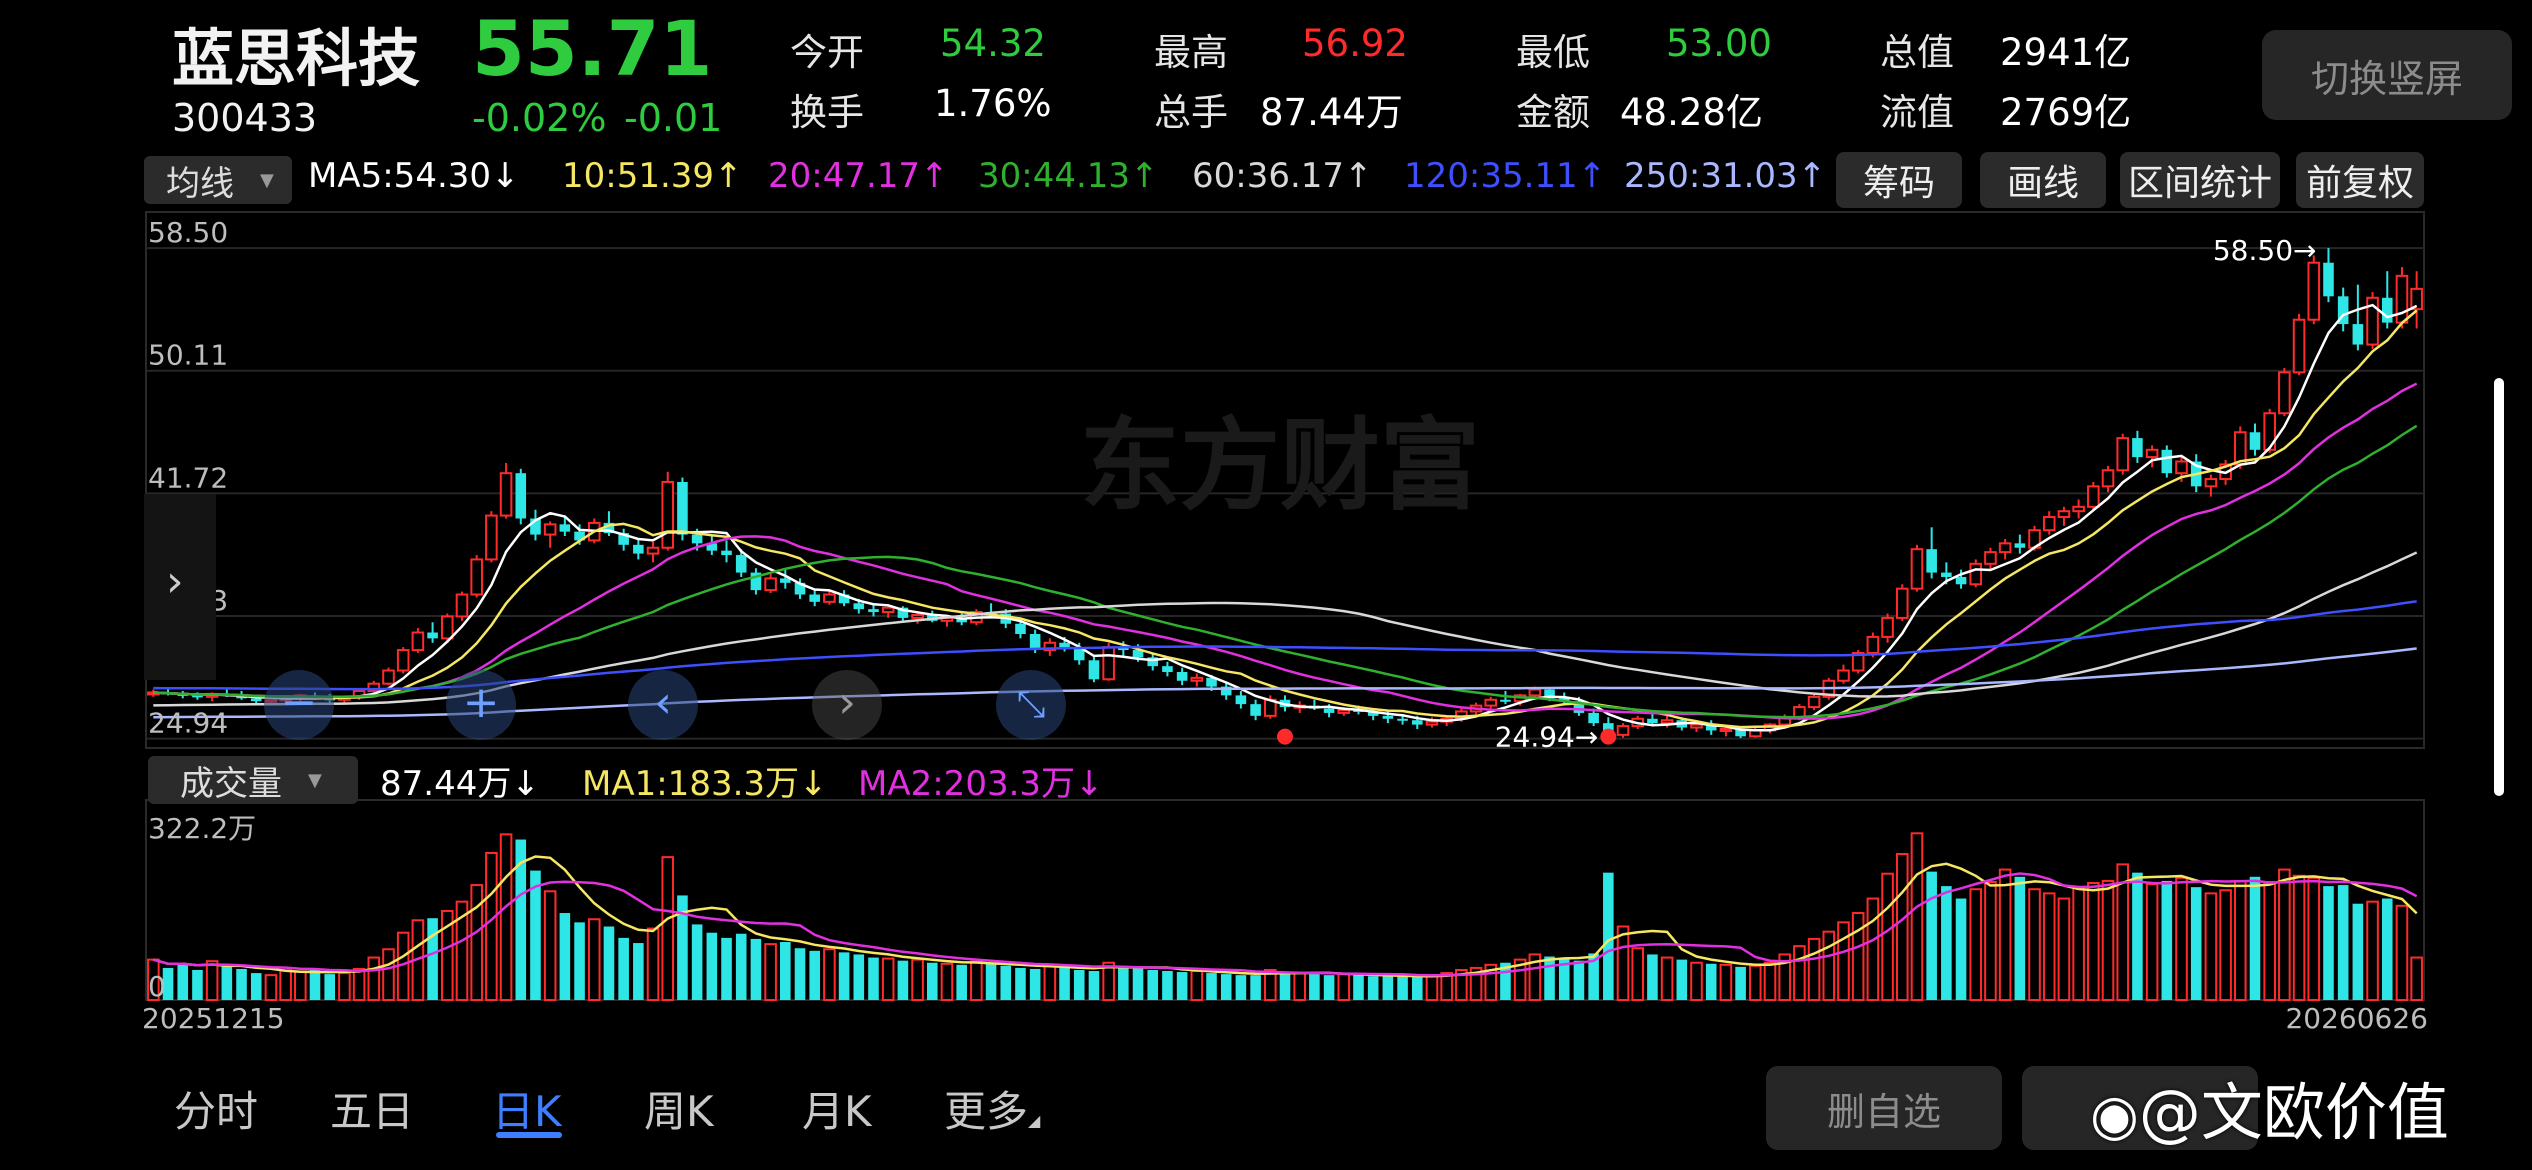 The height and width of the screenshot is (1170, 2532). Describe the element at coordinates (188, 477) in the screenshot. I see `y-tick-label: 41.72` at that location.